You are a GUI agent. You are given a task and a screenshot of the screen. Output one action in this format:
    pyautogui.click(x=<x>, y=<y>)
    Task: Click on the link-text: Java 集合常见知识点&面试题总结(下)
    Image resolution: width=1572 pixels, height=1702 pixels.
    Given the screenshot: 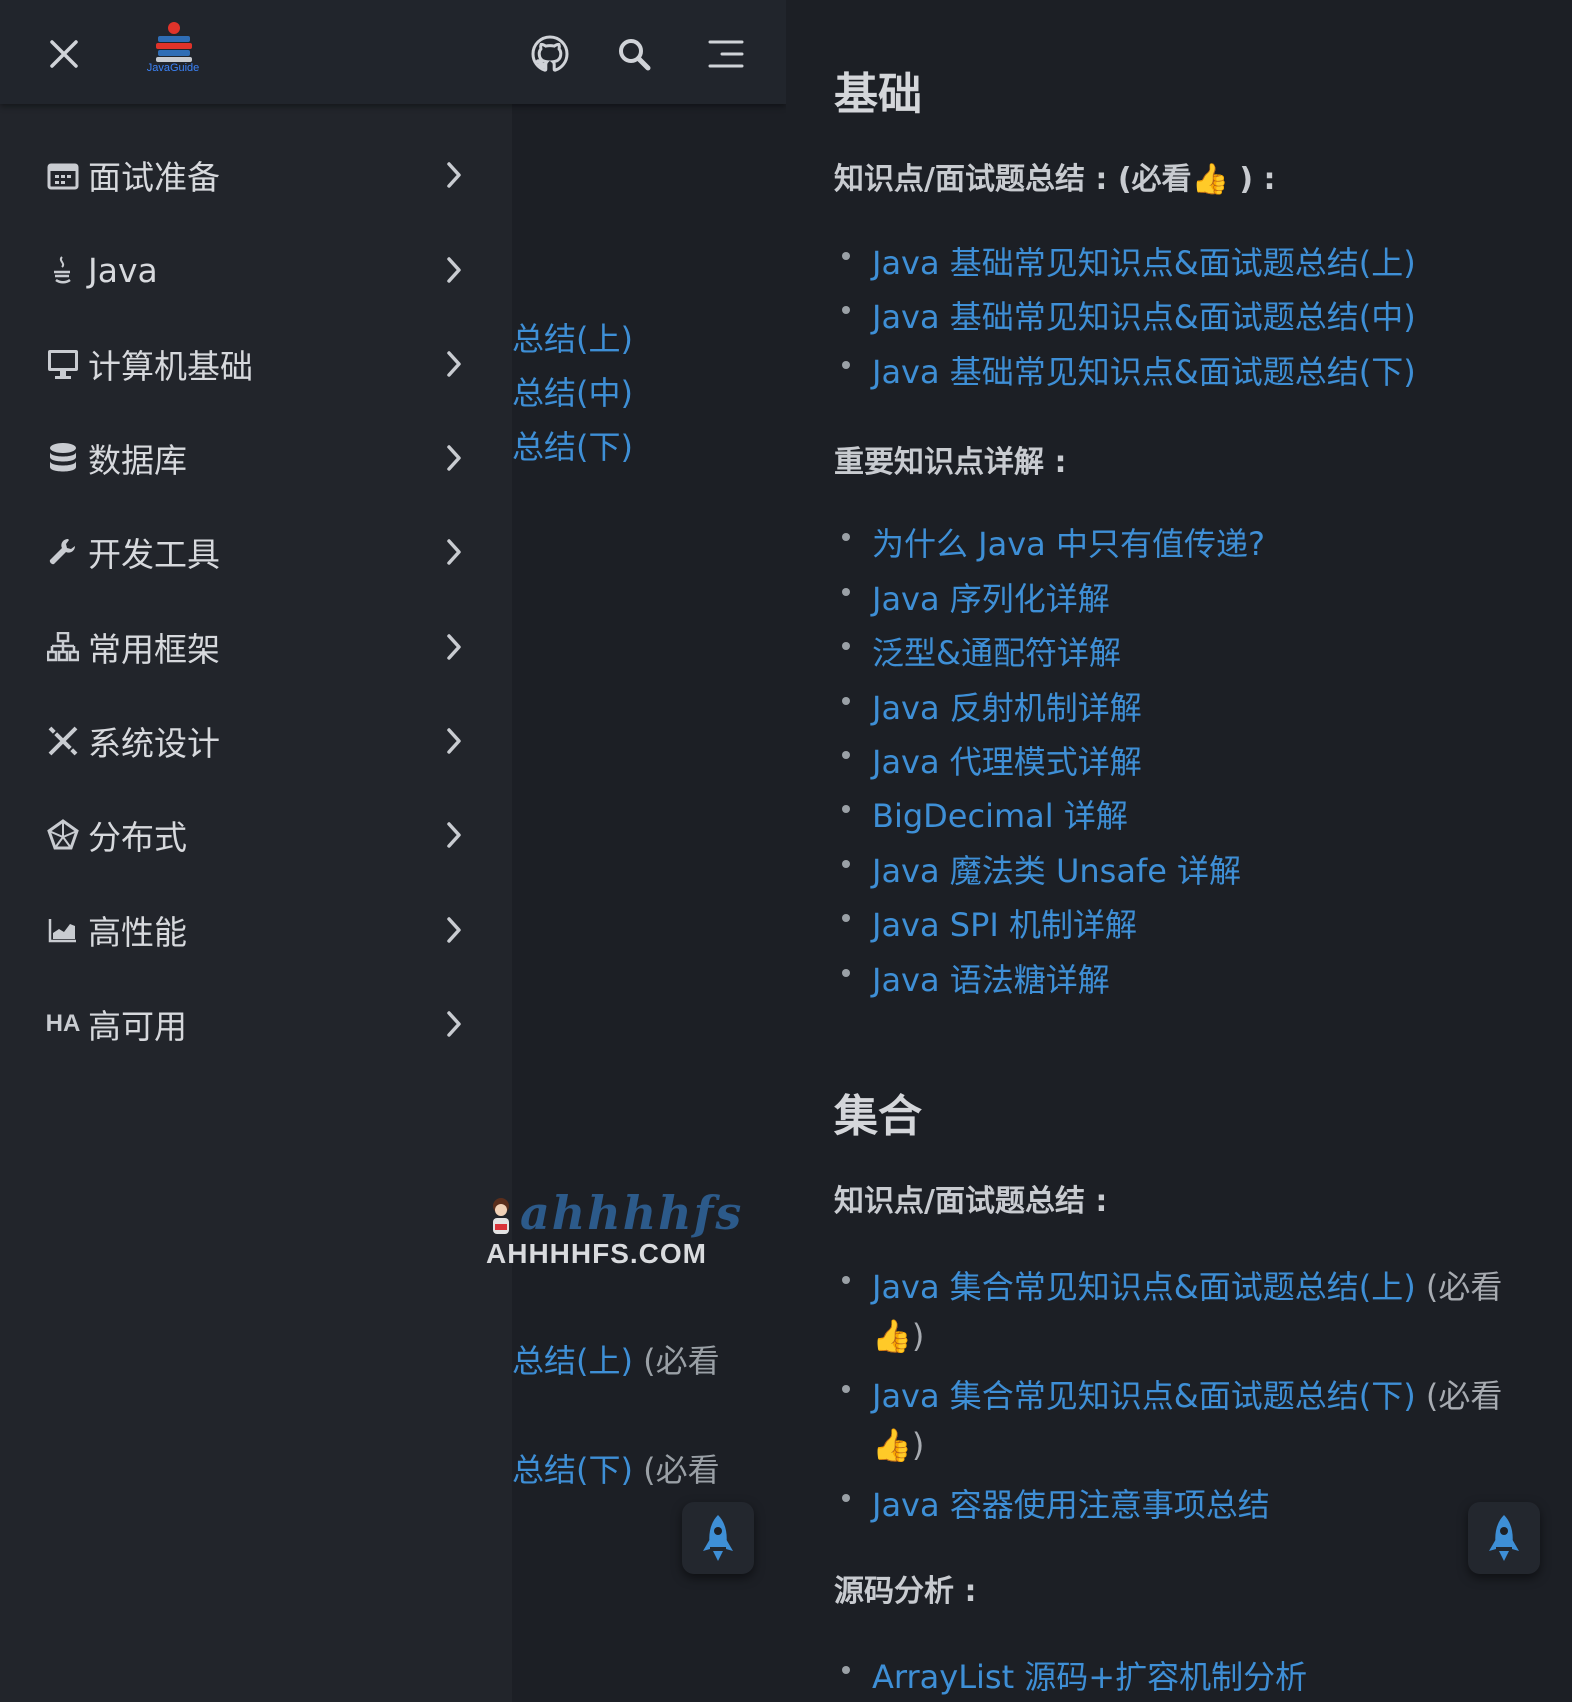 What is the action you would take?
    pyautogui.click(x=1144, y=1396)
    